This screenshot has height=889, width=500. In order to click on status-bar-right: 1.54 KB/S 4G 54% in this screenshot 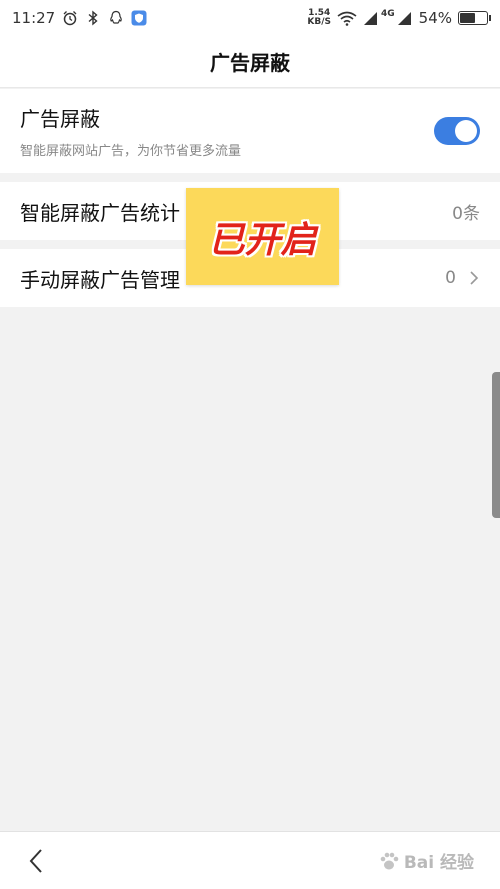, I will do `click(399, 18)`.